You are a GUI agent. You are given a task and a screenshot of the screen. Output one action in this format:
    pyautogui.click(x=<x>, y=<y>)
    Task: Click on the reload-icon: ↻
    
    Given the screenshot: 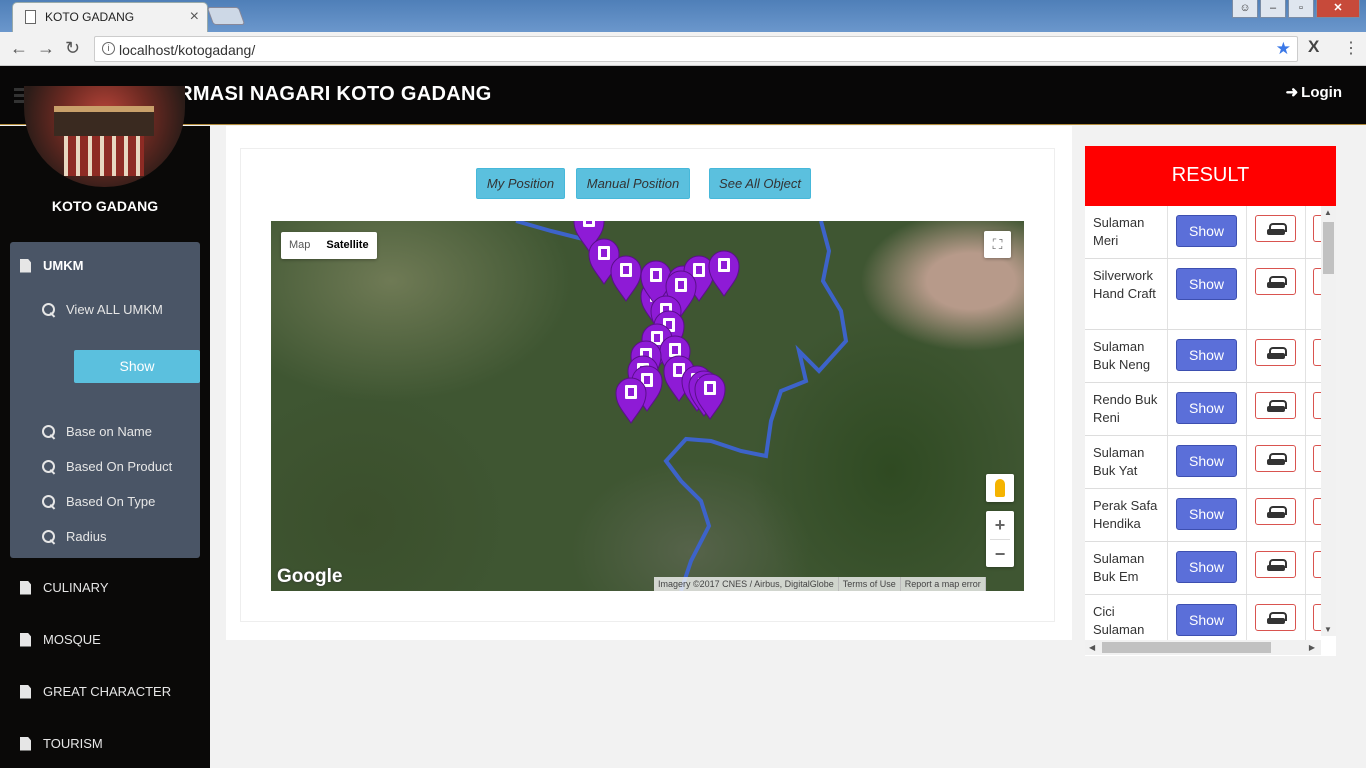 What is the action you would take?
    pyautogui.click(x=72, y=48)
    